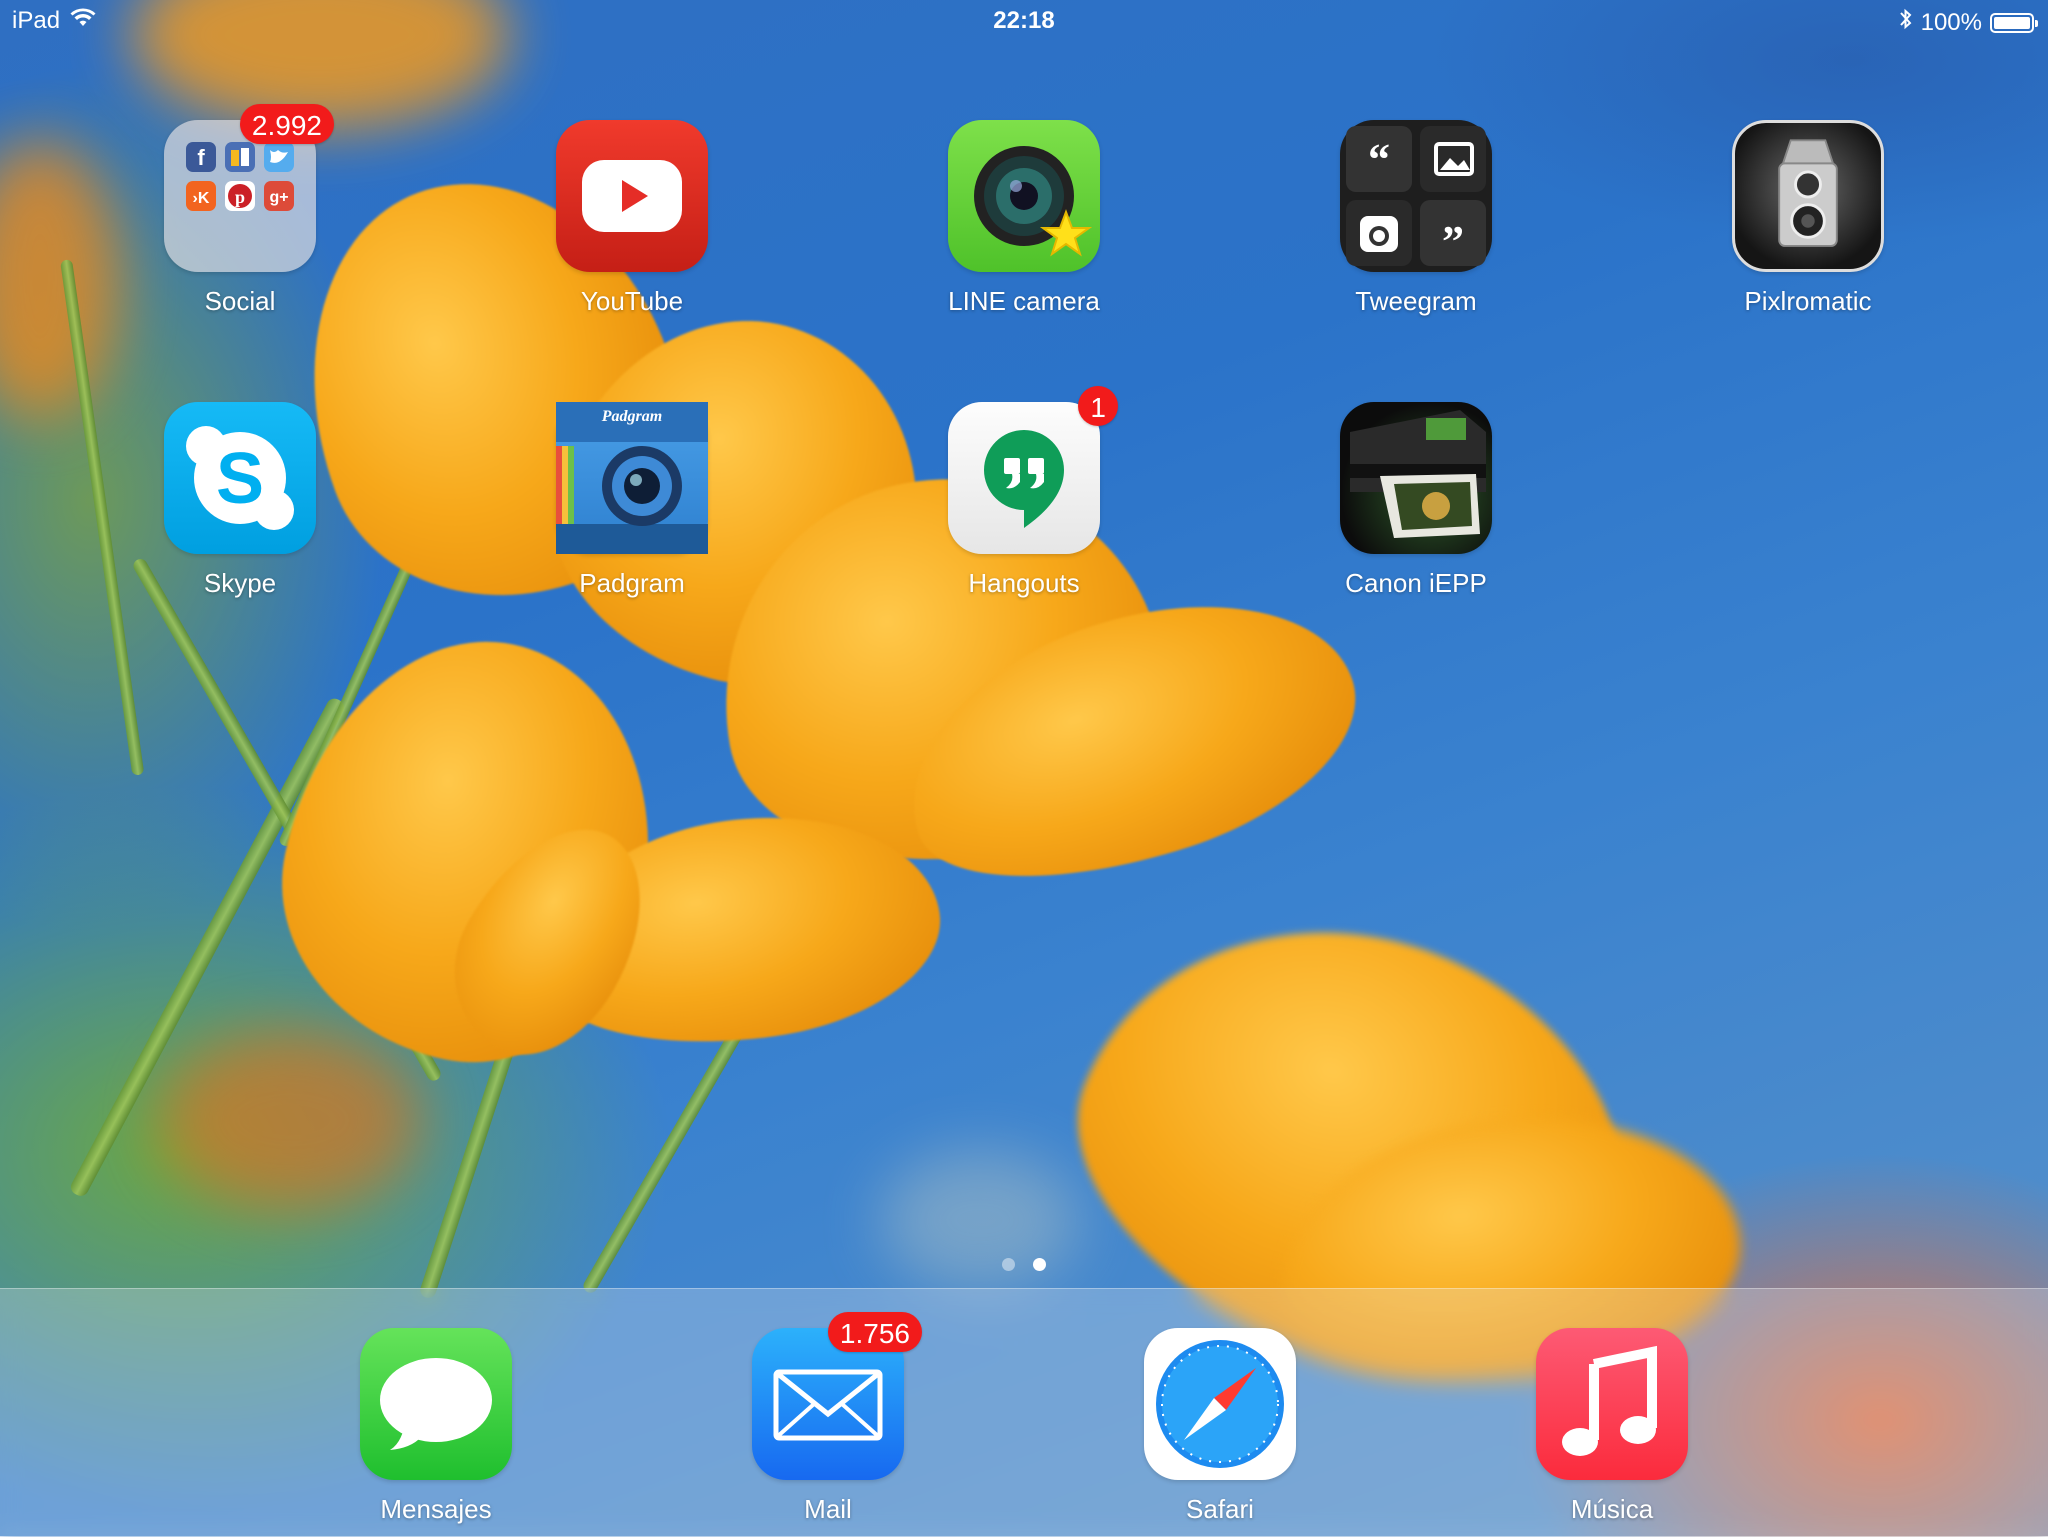 The width and height of the screenshot is (2048, 1537). I want to click on svg-text: S, so click(240, 479).